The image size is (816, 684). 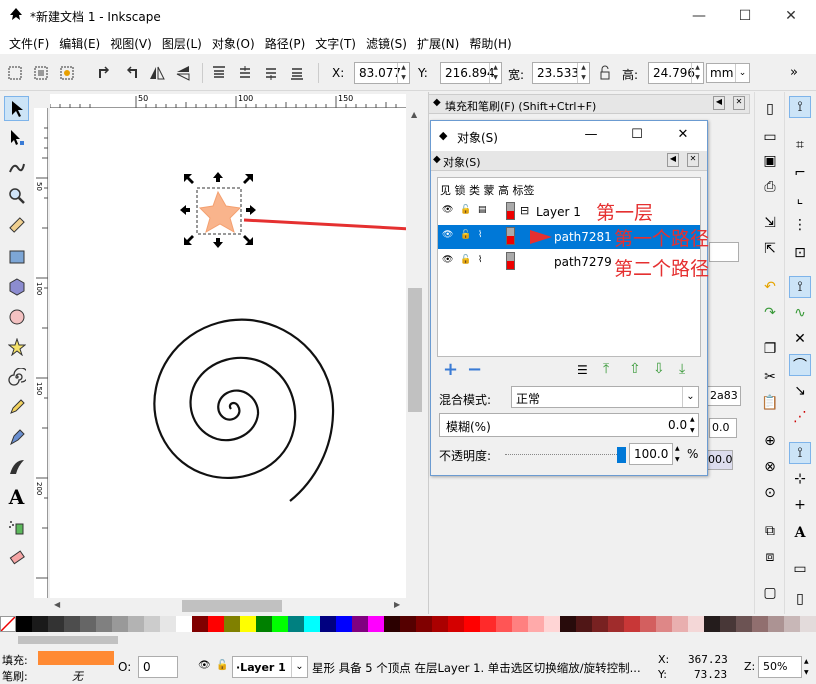 I want to click on selector-tool-icon, so click(x=16, y=108).